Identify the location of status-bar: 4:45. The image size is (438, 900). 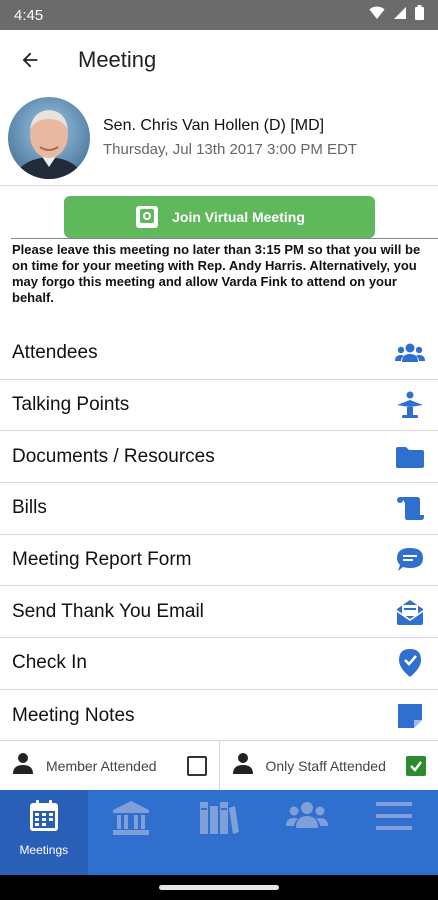
(219, 15).